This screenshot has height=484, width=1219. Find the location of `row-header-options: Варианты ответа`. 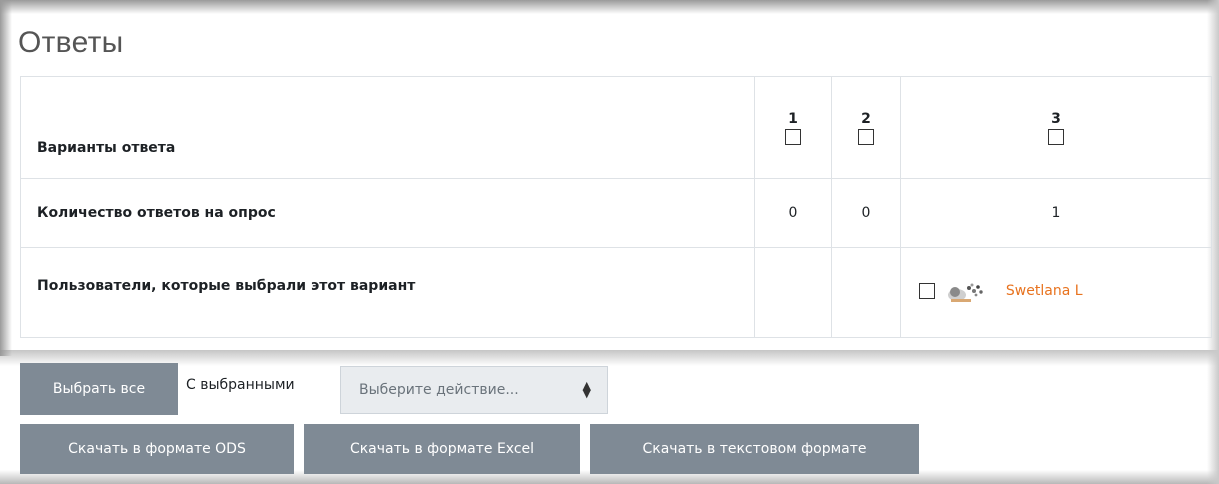

row-header-options: Варианты ответа is located at coordinates (387, 127).